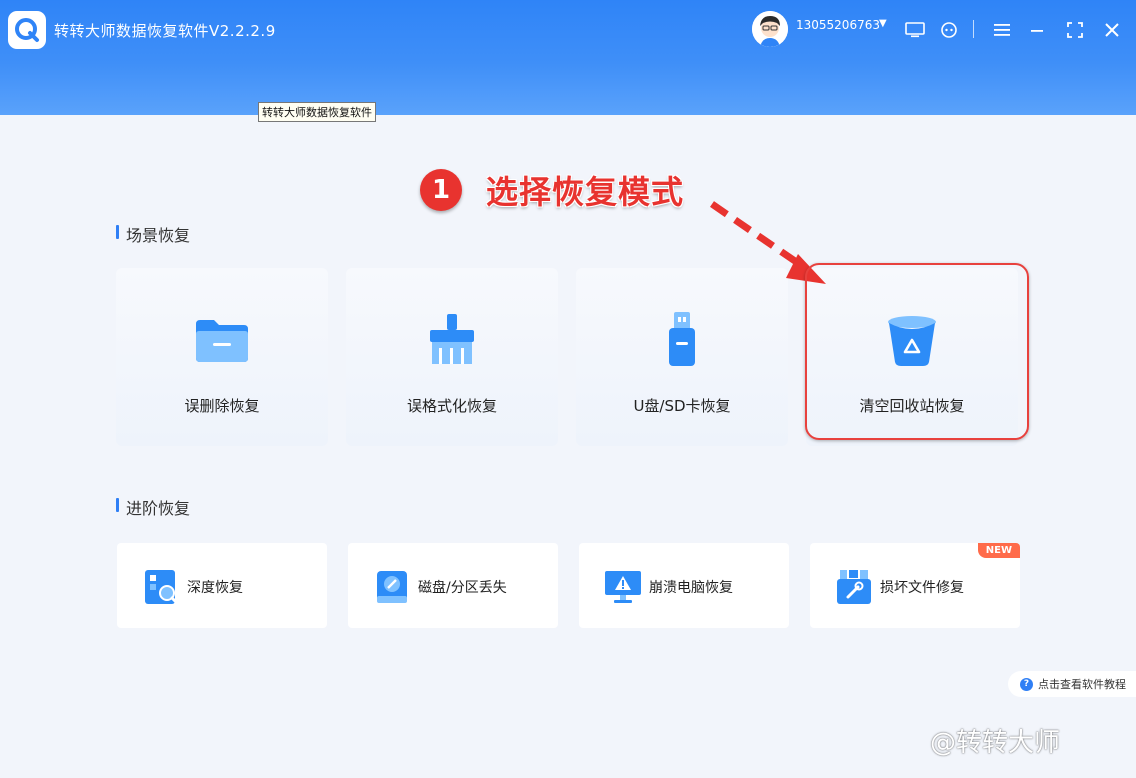 The width and height of the screenshot is (1136, 778). Describe the element at coordinates (161, 587) in the screenshot. I see `deep-scan-icon` at that location.